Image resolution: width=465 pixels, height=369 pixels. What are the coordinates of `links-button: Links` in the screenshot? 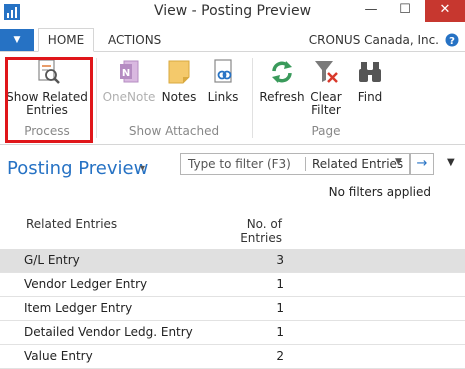 It's located at (223, 81).